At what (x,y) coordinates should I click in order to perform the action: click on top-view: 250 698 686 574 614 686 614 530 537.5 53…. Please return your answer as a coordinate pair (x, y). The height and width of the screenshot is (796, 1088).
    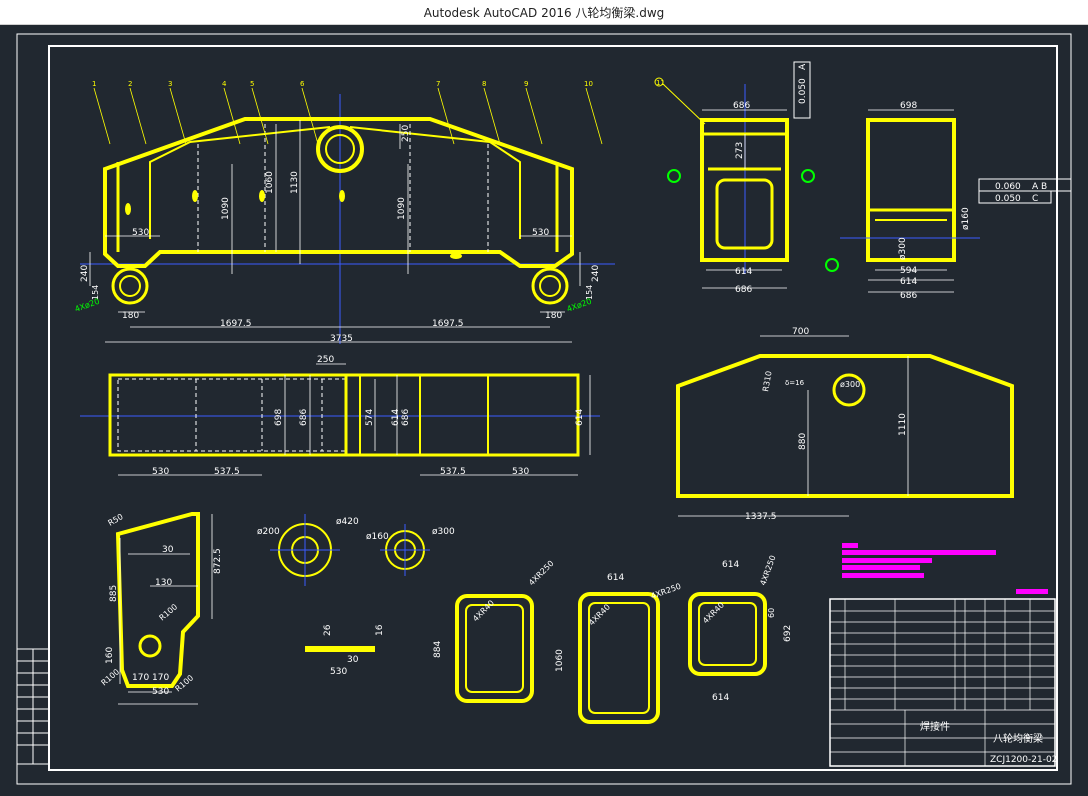
    Looking at the image, I should click on (340, 416).